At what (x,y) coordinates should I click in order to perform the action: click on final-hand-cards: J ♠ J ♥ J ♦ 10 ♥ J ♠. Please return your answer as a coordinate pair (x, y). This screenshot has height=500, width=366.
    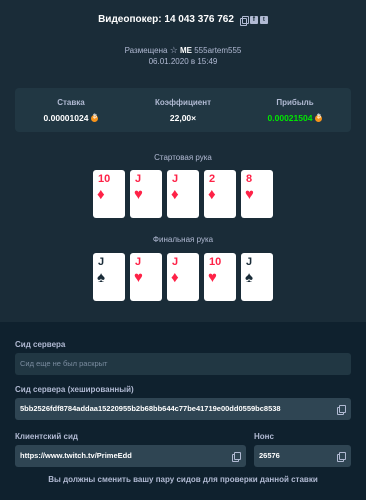
    Looking at the image, I should click on (183, 277).